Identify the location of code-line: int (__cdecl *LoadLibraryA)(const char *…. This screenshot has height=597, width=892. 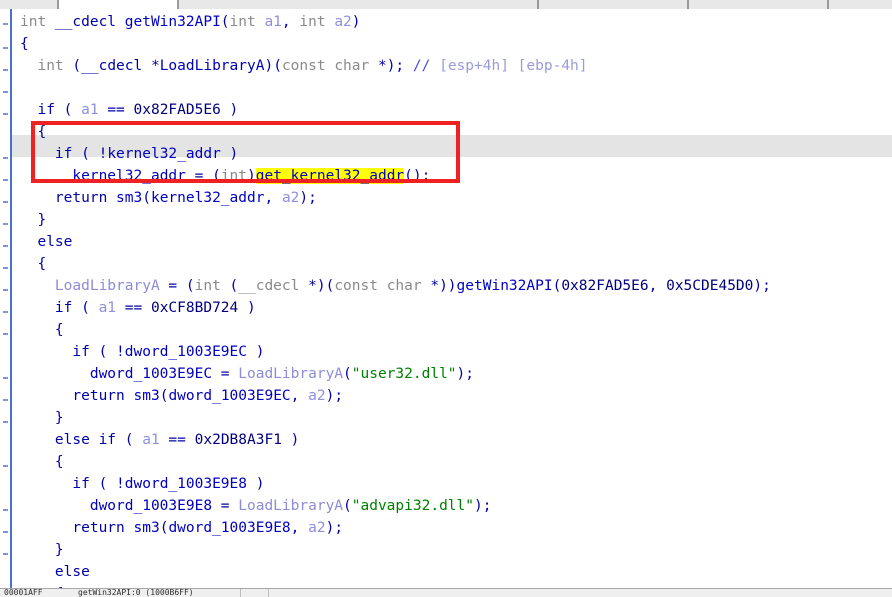
(452, 66).